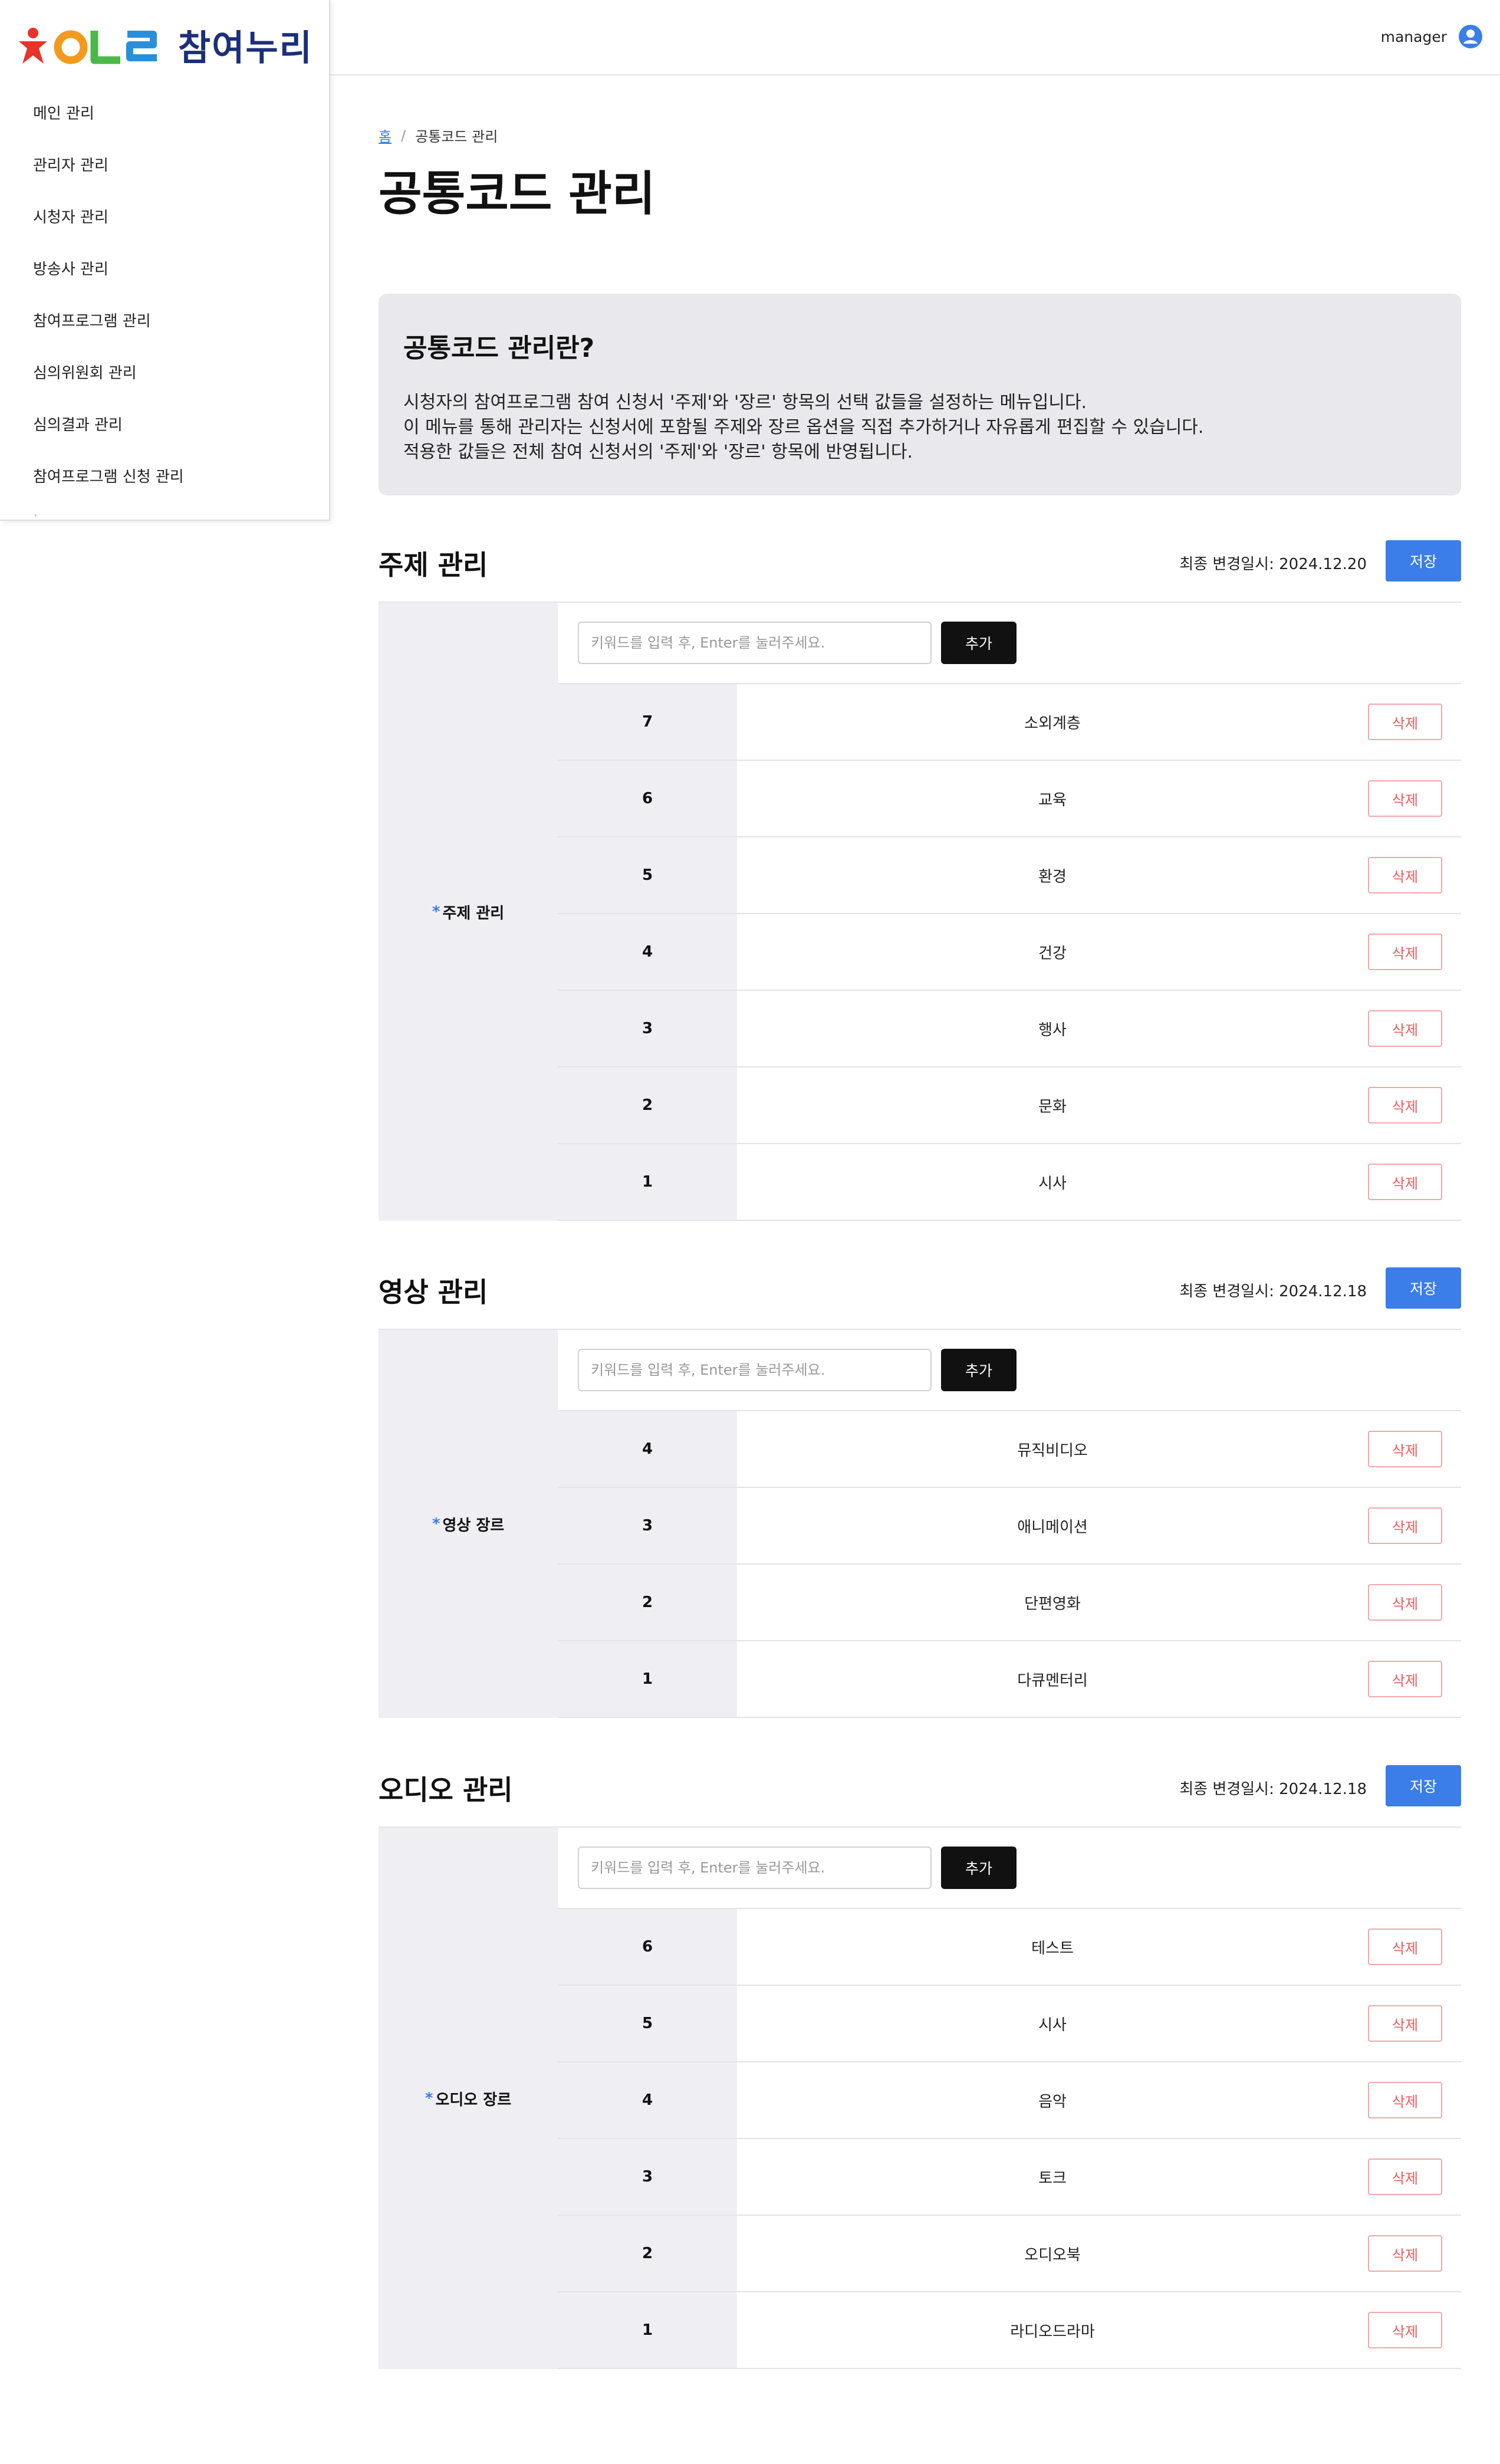  Describe the element at coordinates (90, 45) in the screenshot. I see `logo-mark` at that location.